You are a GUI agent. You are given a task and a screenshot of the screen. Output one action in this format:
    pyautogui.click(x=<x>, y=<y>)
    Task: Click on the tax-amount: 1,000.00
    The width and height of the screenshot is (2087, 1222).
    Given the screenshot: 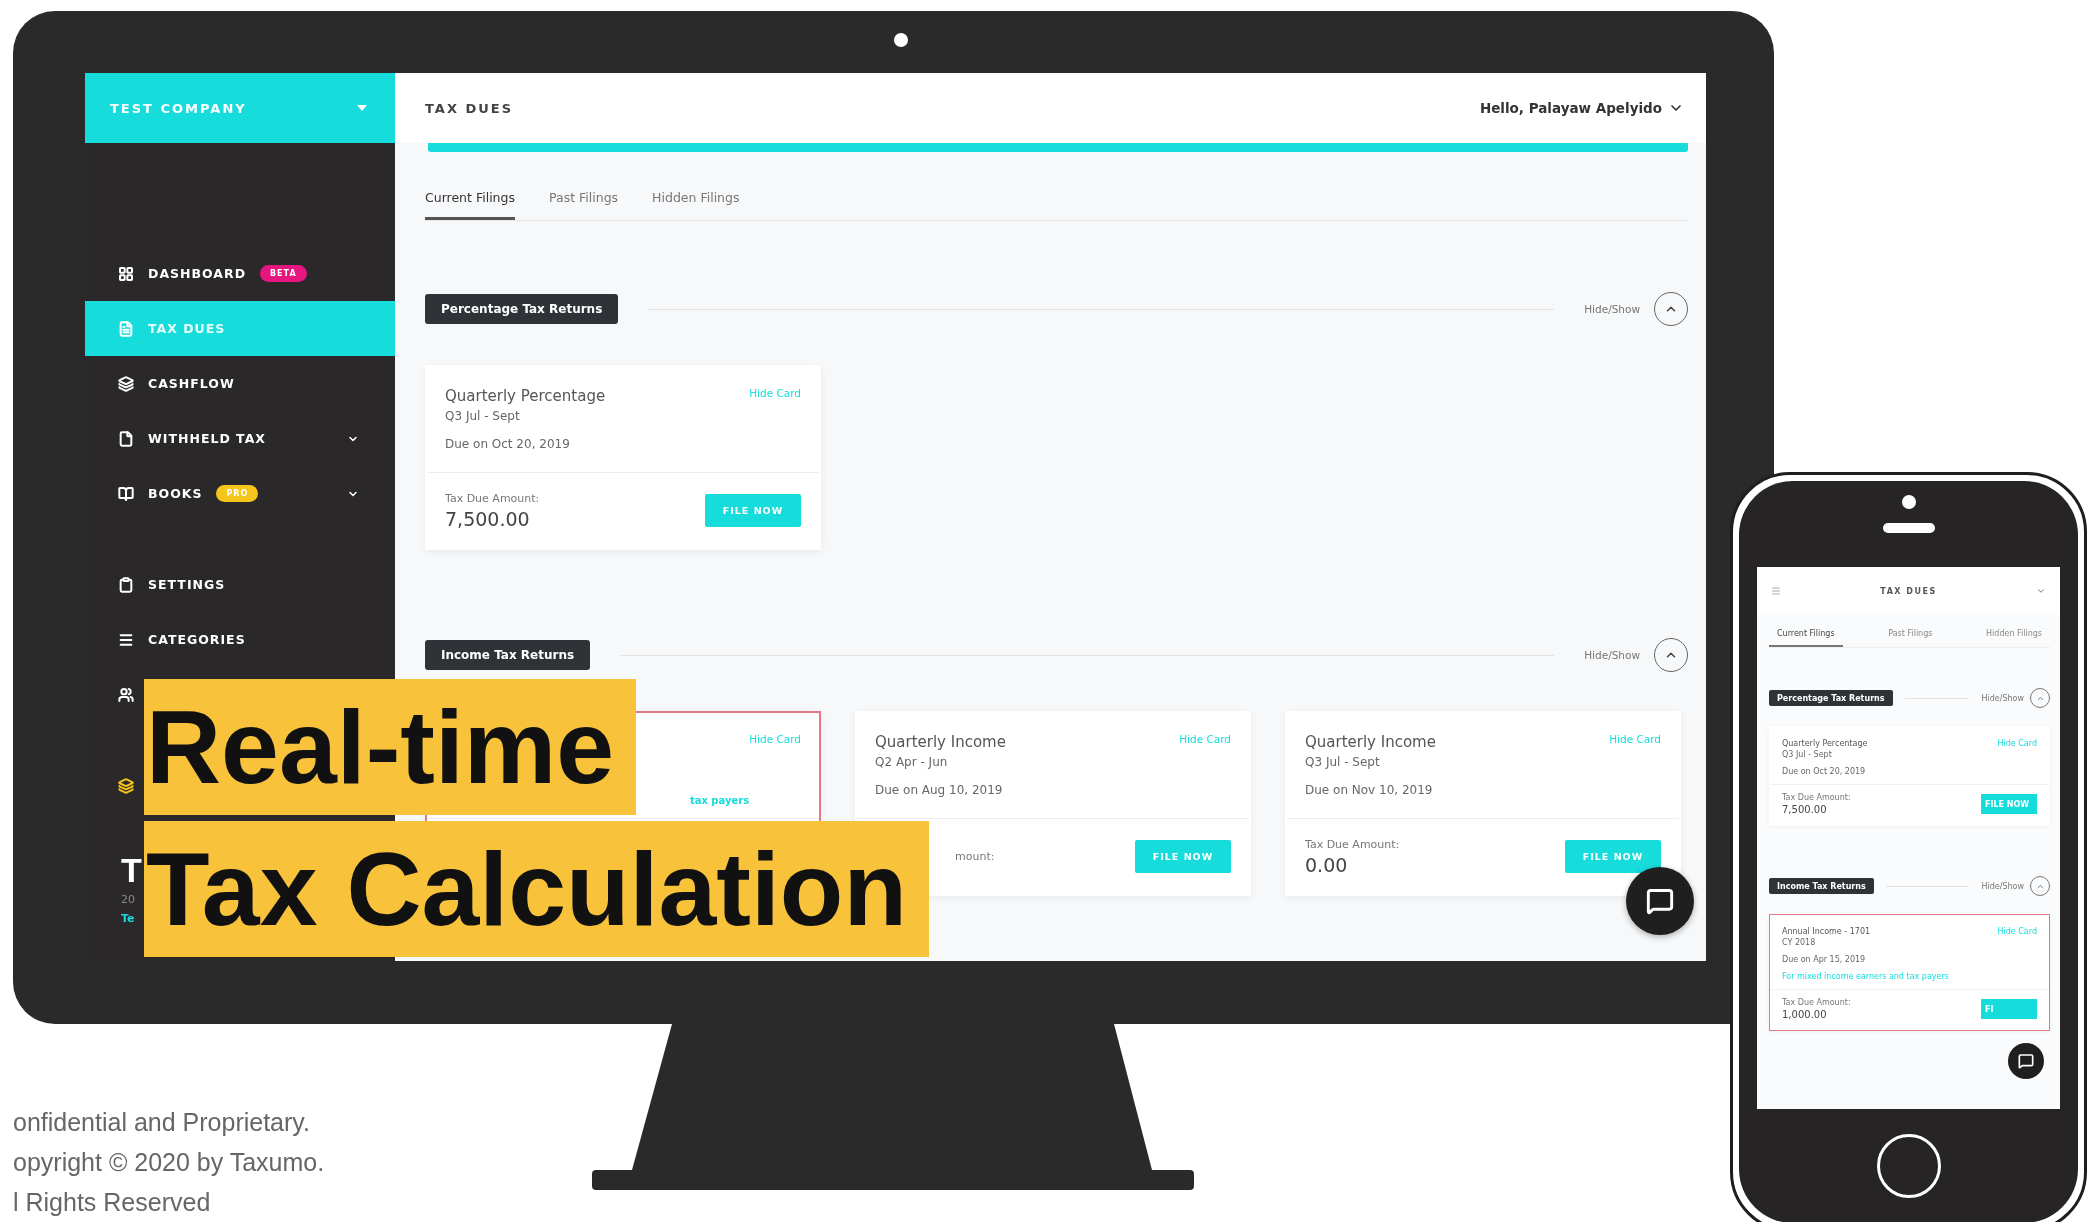 What is the action you would take?
    pyautogui.click(x=1805, y=1014)
    